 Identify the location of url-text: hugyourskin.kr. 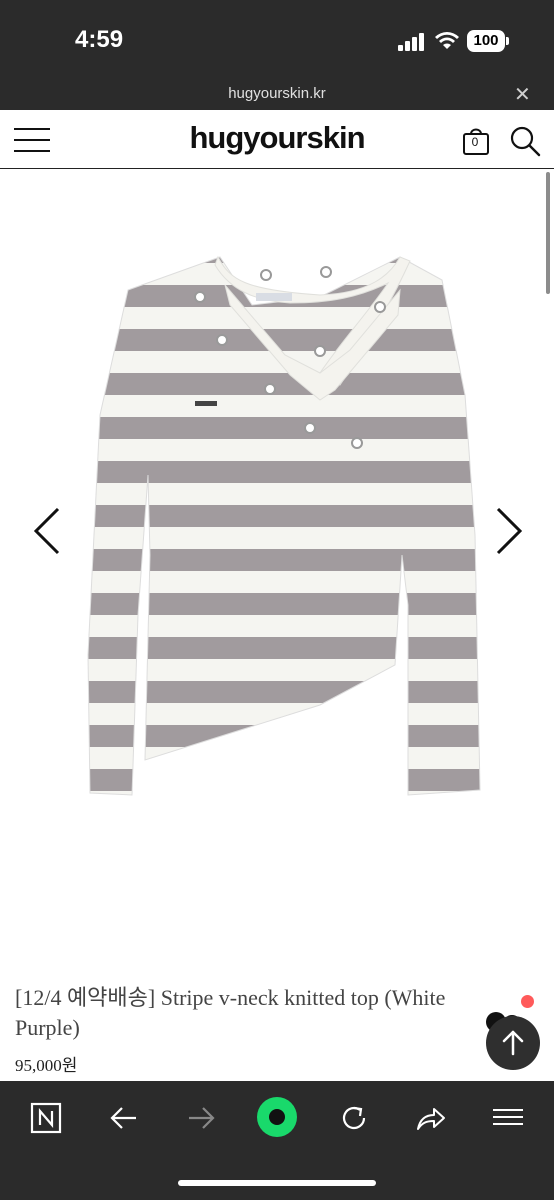
(277, 93).